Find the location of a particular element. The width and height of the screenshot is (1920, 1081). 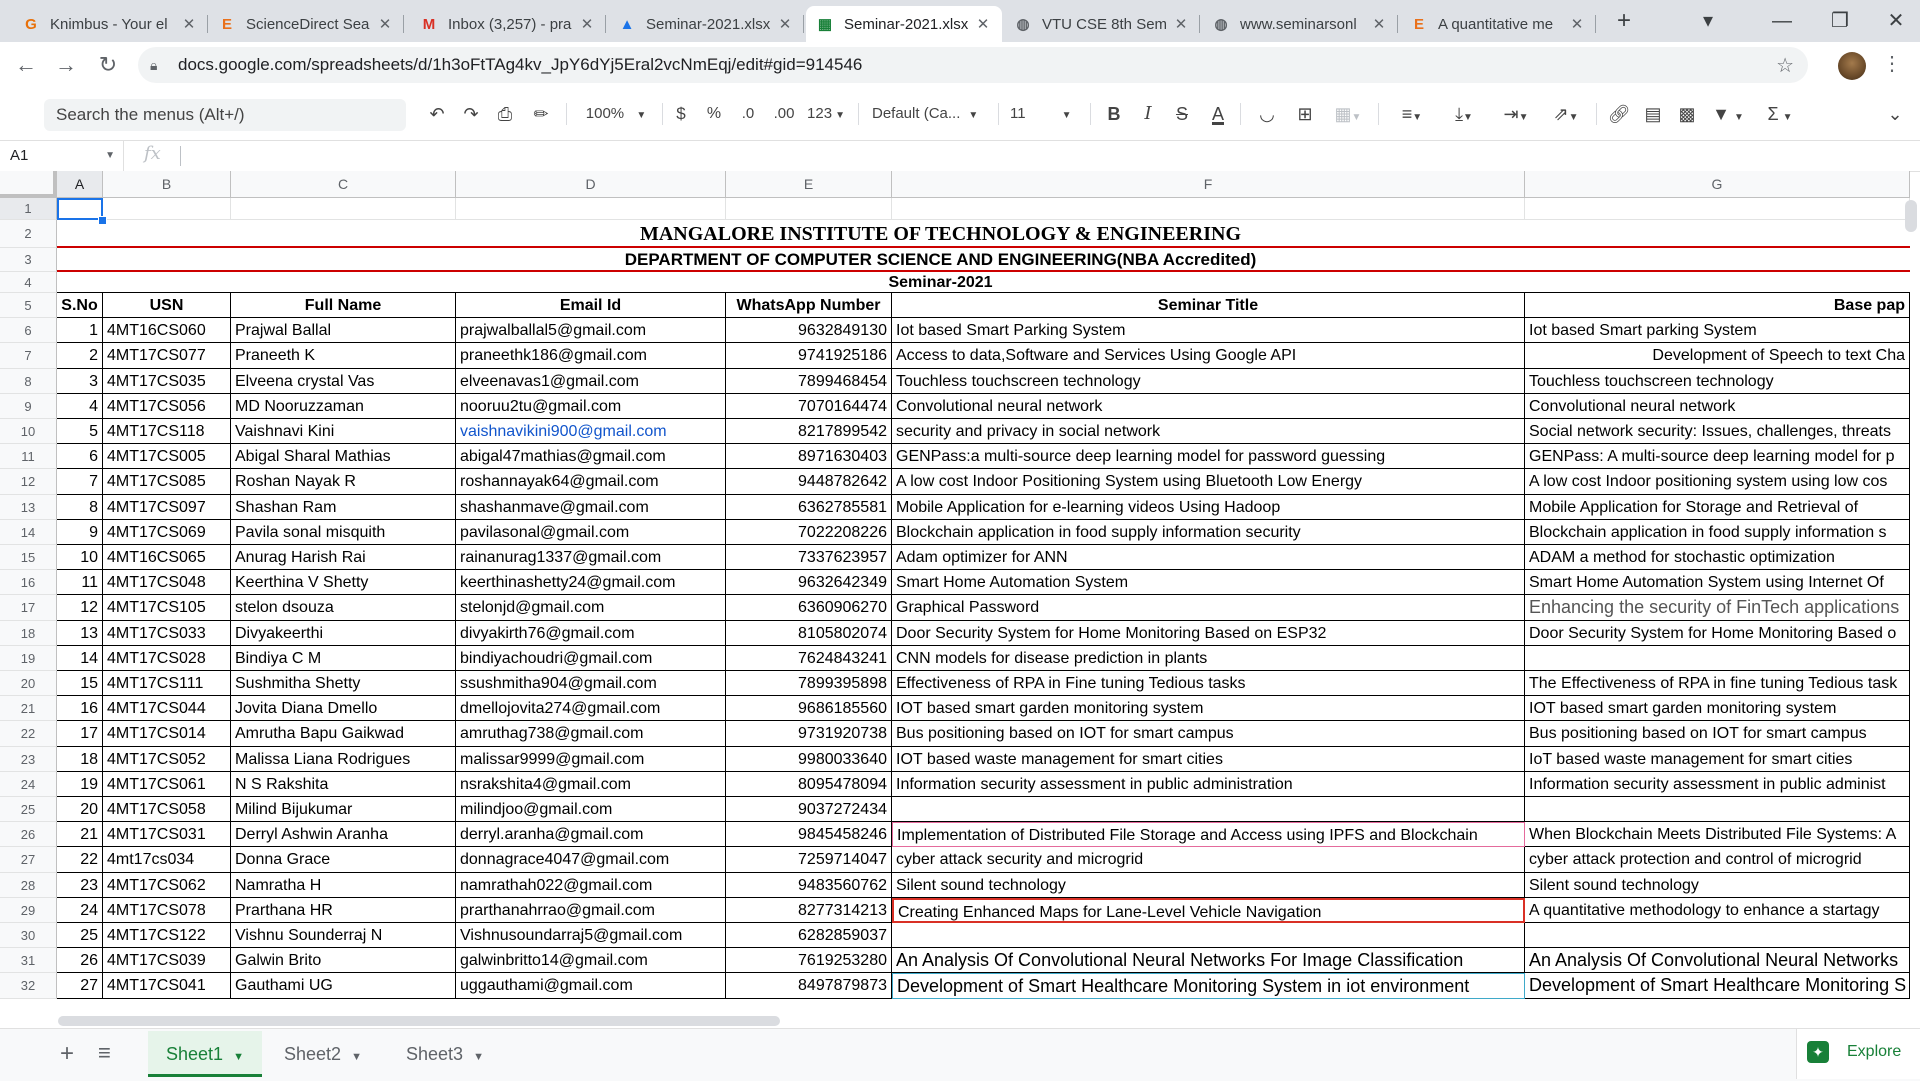

table-cell: 8277314213 is located at coordinates (809, 910).